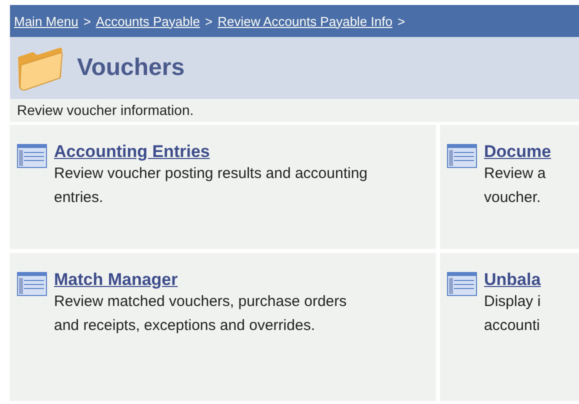 The width and height of the screenshot is (579, 404). I want to click on breadcrumb-link: Accounts Payable, so click(148, 21).